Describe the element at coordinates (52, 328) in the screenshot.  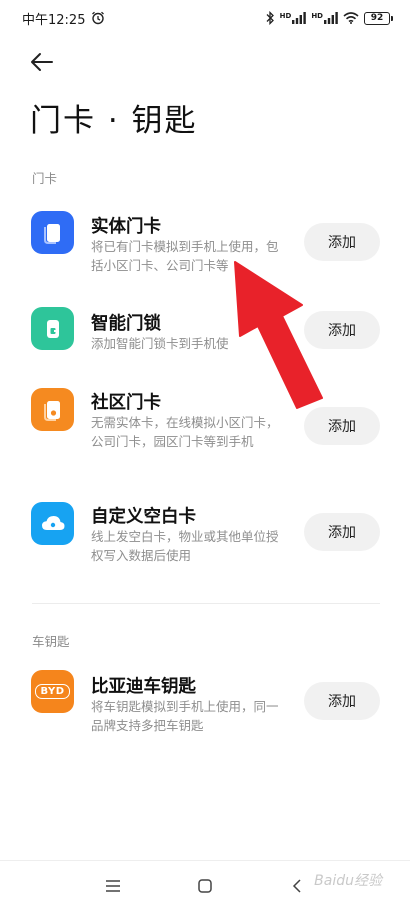
I see `smart-lock-icon` at that location.